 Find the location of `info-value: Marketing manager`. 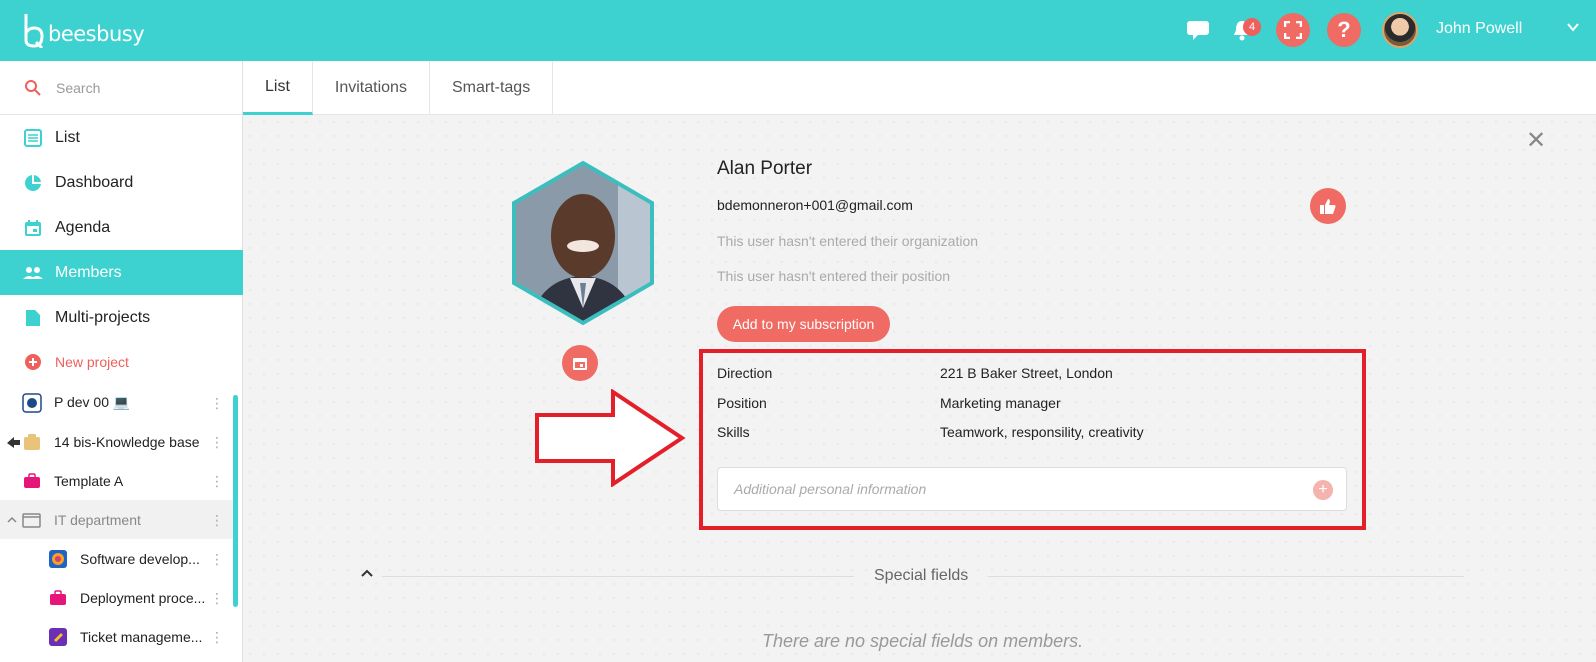

info-value: Marketing manager is located at coordinates (1000, 403).